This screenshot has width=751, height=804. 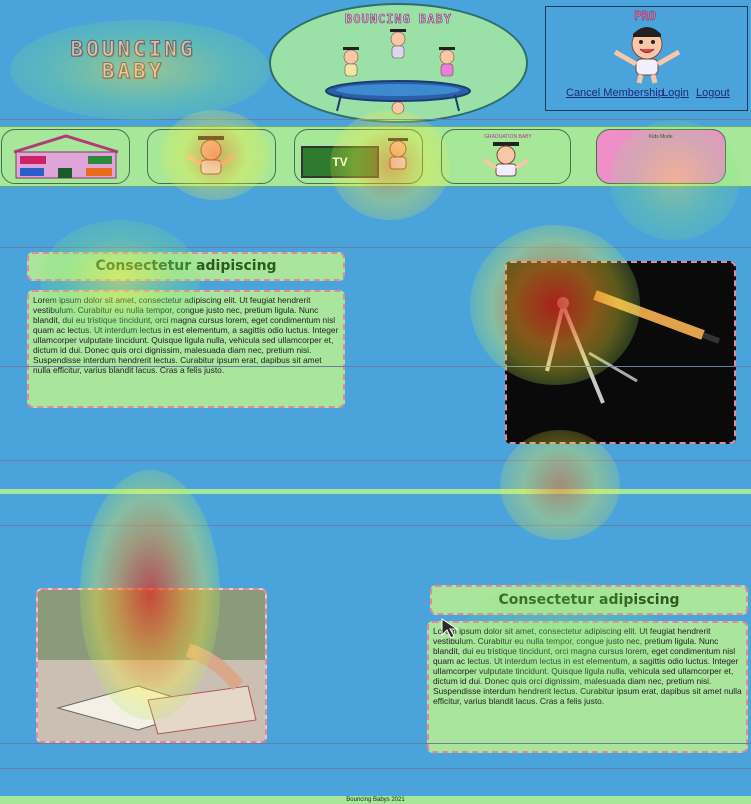 I want to click on logout-link: Logout, so click(x=713, y=93).